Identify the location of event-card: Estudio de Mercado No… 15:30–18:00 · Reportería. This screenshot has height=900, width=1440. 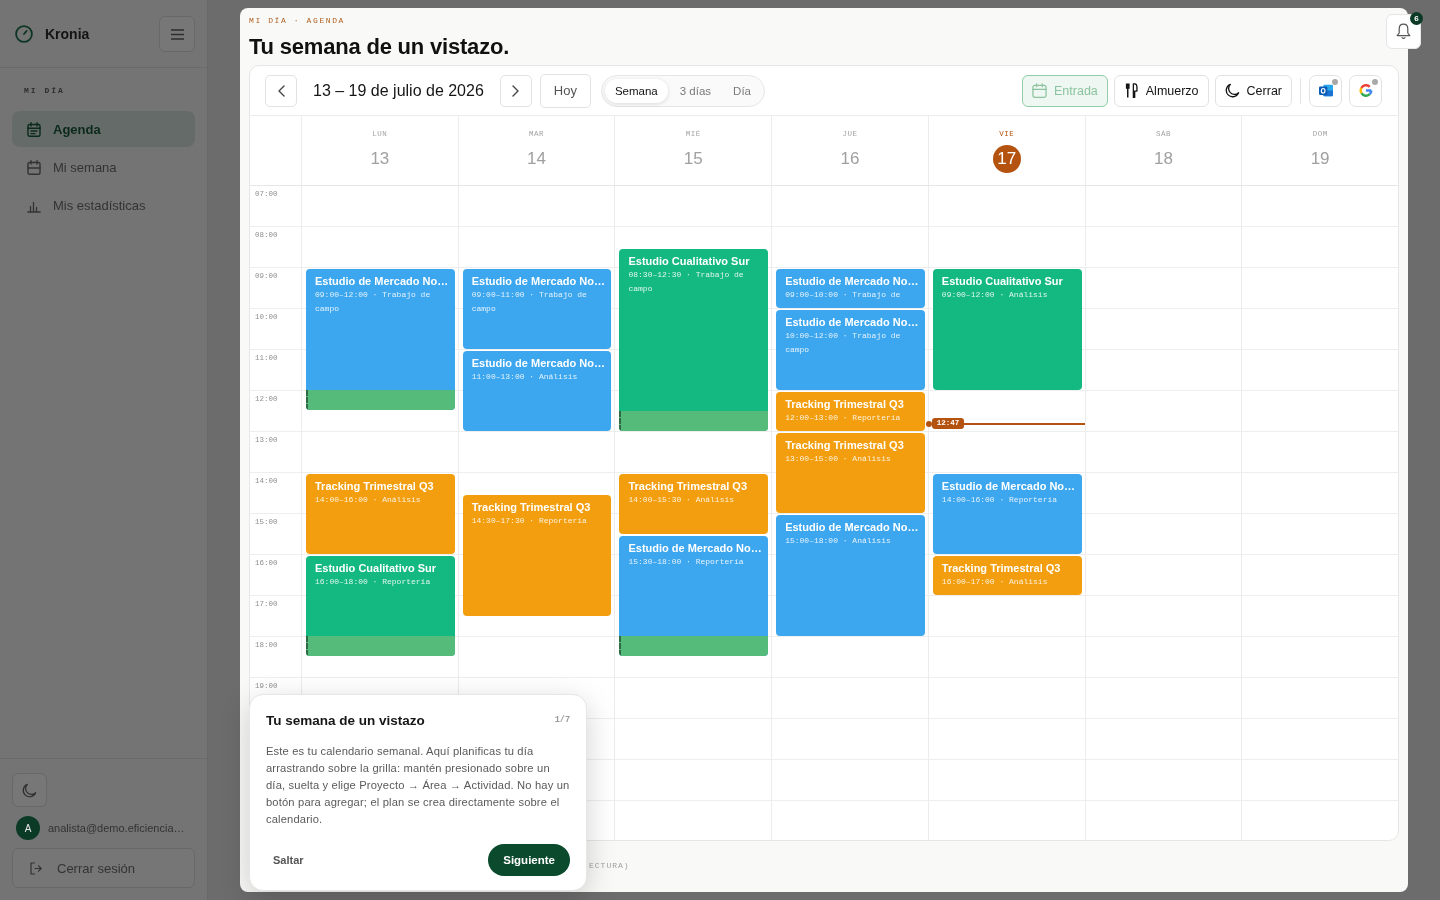
(694, 595).